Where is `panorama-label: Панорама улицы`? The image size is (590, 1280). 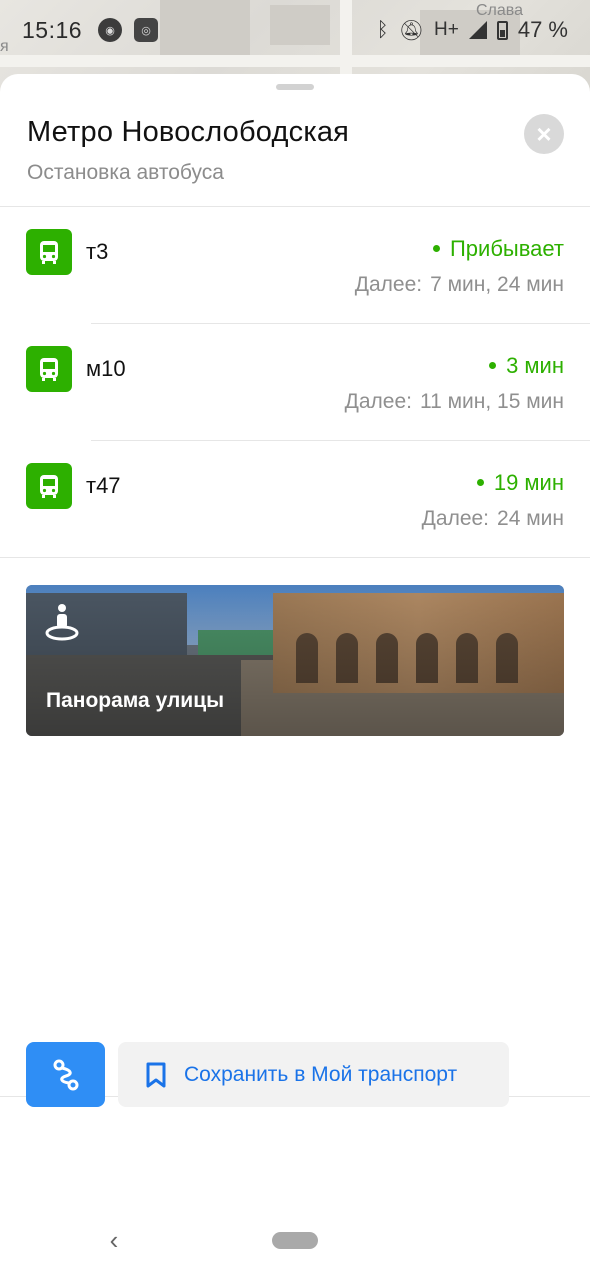 panorama-label: Панорама улицы is located at coordinates (135, 700).